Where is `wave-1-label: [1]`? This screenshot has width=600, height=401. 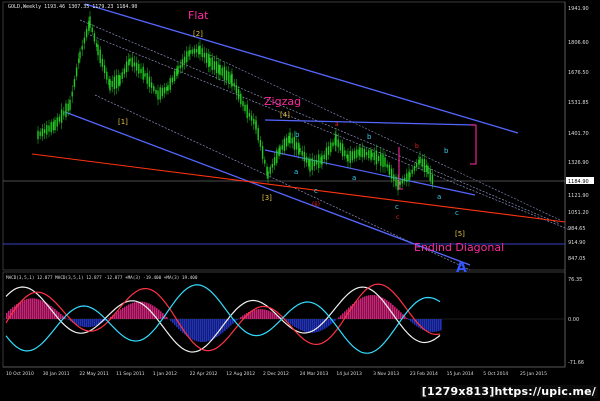
wave-1-label: [1] is located at coordinates (123, 122).